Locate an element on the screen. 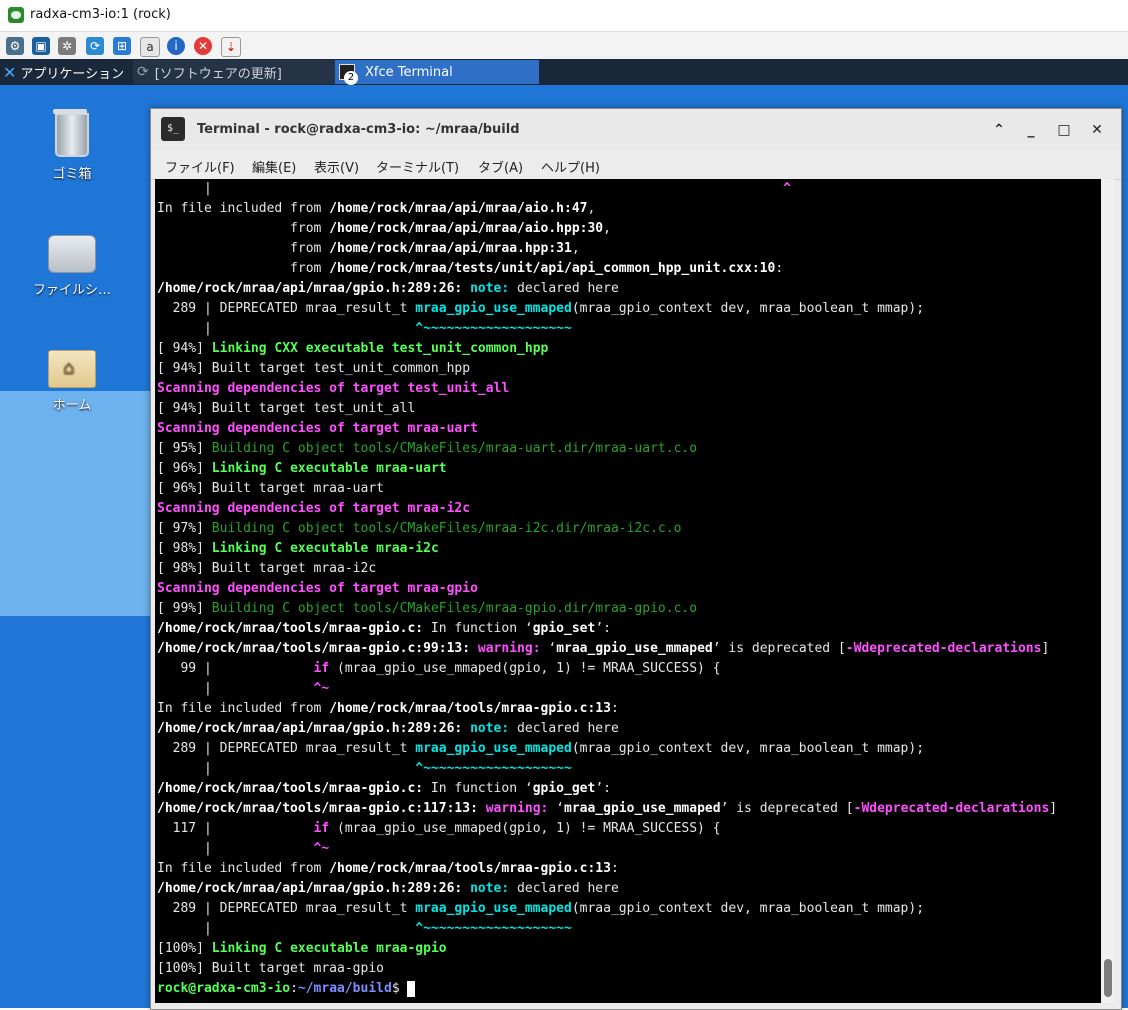 This screenshot has width=1128, height=1010. ctrl-alt-del-icon: a is located at coordinates (150, 47).